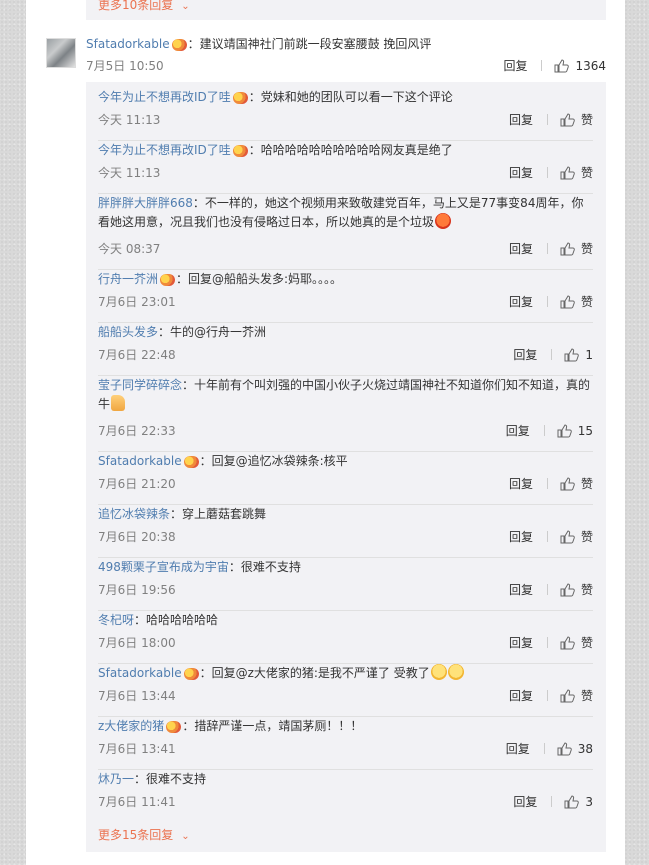  Describe the element at coordinates (309, 44) in the screenshot. I see `comment-text: ：建议靖国神社门前跳一段安塞腰鼓 挽回风评` at that location.